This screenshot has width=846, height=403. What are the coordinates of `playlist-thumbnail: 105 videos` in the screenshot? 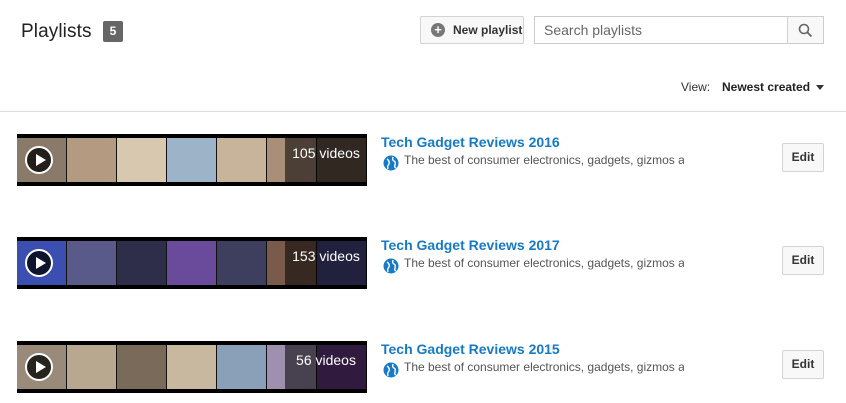 It's located at (192, 160).